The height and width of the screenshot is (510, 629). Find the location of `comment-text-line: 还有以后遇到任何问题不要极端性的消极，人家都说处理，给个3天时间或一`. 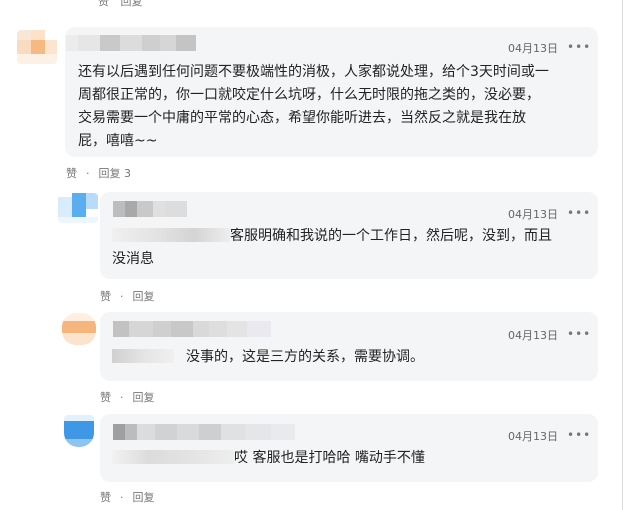

comment-text-line: 还有以后遇到任何问题不要极端性的消极，人家都说处理，给个3天时间或一 is located at coordinates (313, 72).